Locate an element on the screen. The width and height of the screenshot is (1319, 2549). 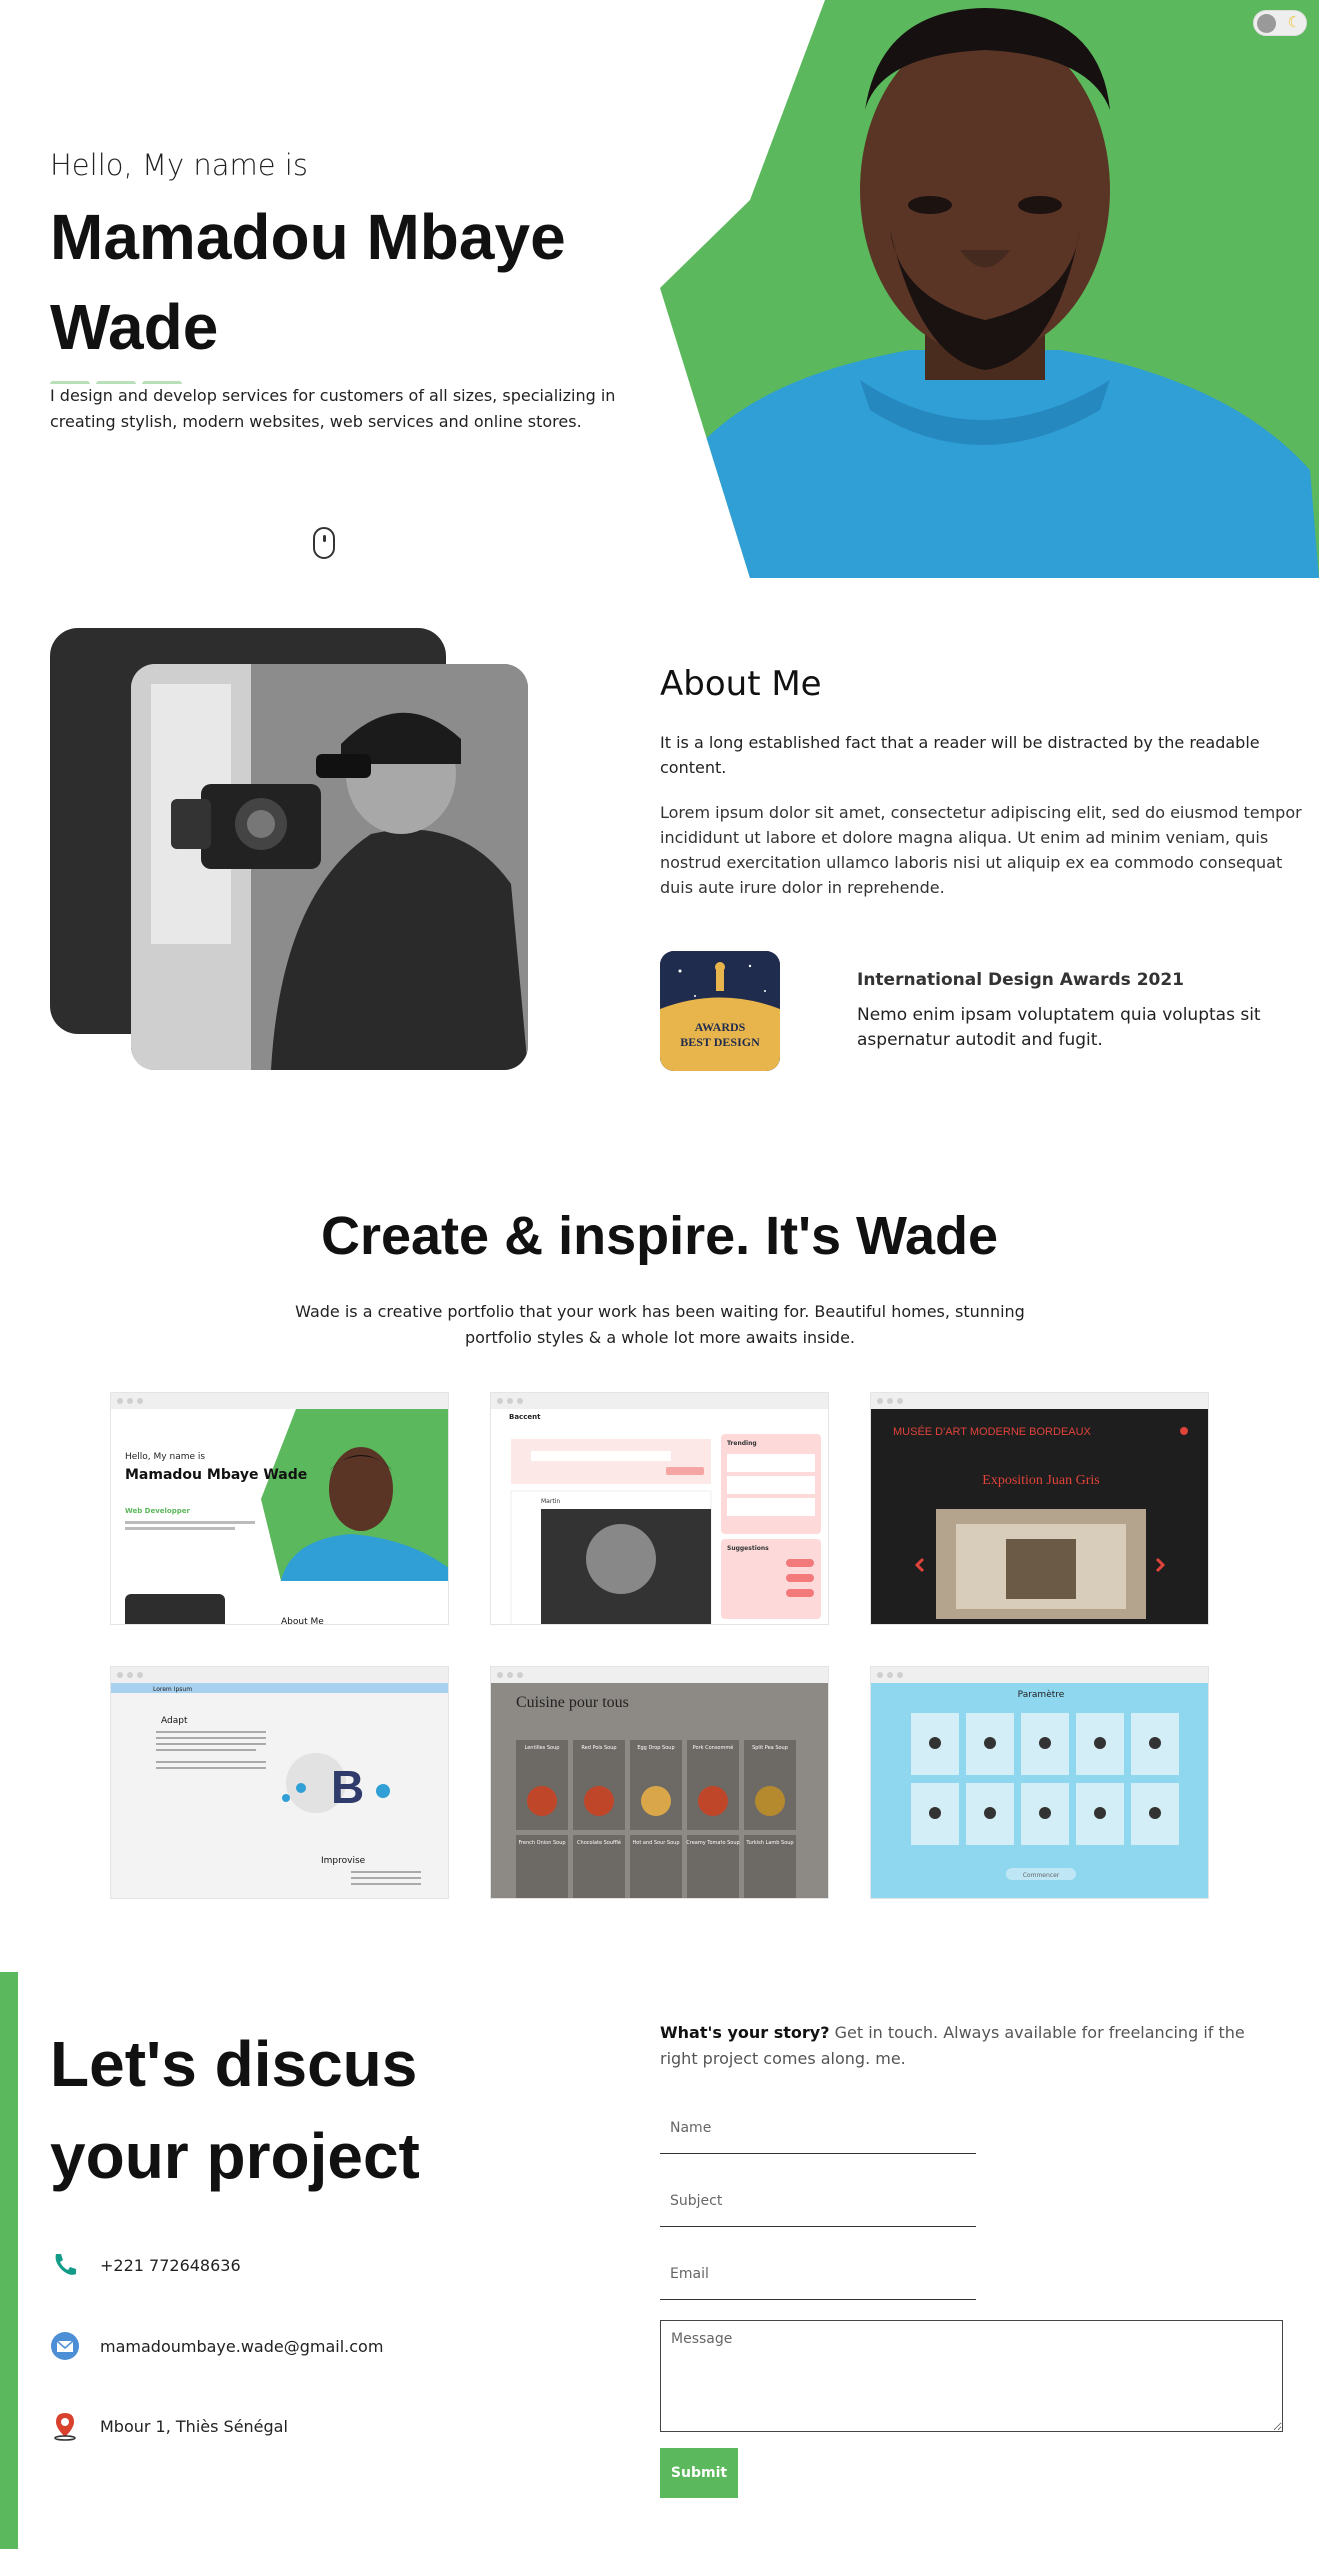
contact-phone: +221 772648636 is located at coordinates (300, 2265).